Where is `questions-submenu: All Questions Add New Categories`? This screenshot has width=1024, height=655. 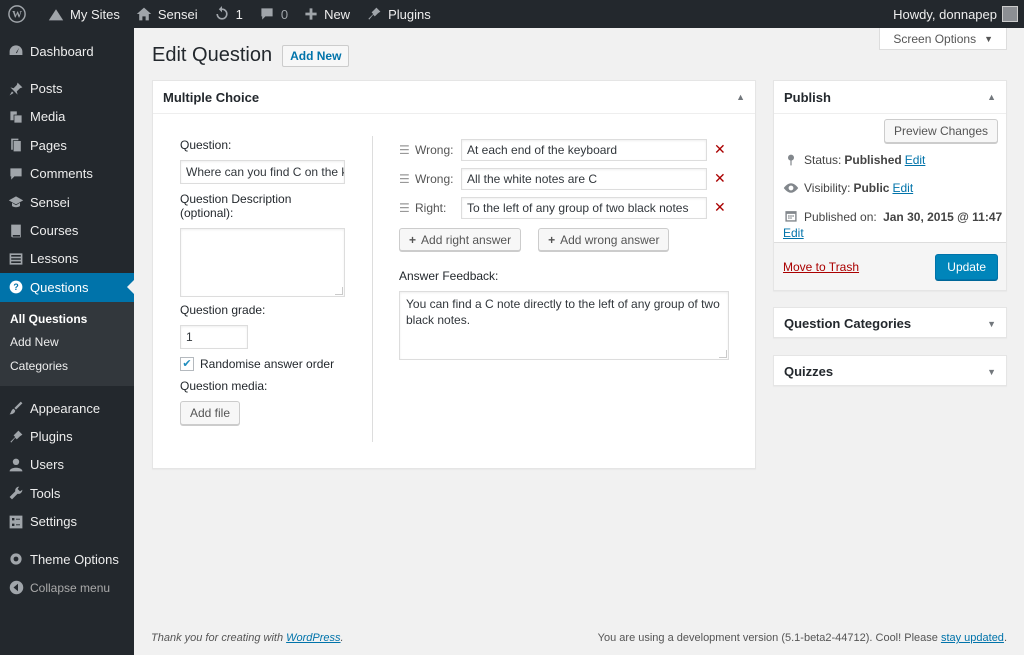
questions-submenu: All Questions Add New Categories is located at coordinates (67, 344).